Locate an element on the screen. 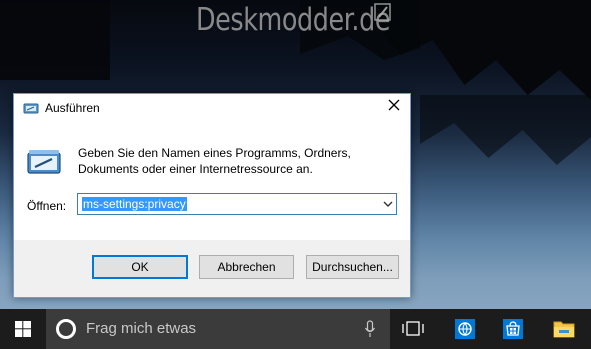  taskbar: Frag mich etwas is located at coordinates (295, 329).